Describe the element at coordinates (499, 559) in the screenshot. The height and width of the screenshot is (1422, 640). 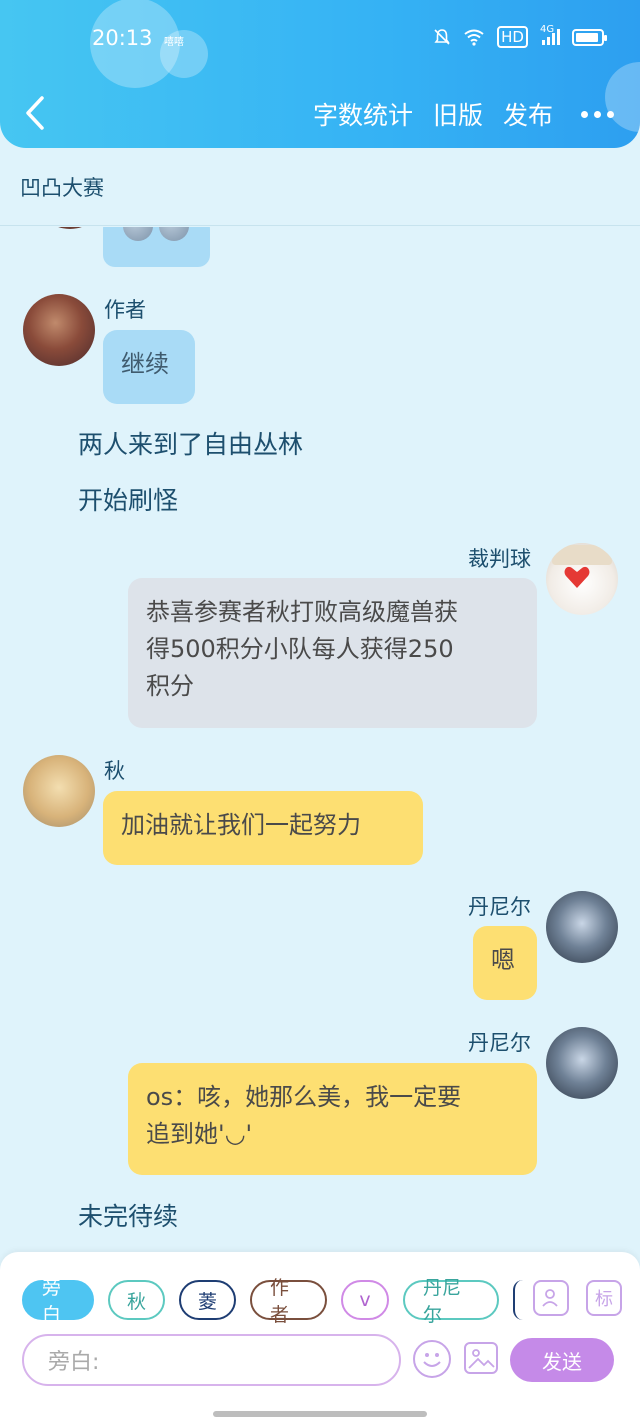
I see `sender-name: 裁判球` at that location.